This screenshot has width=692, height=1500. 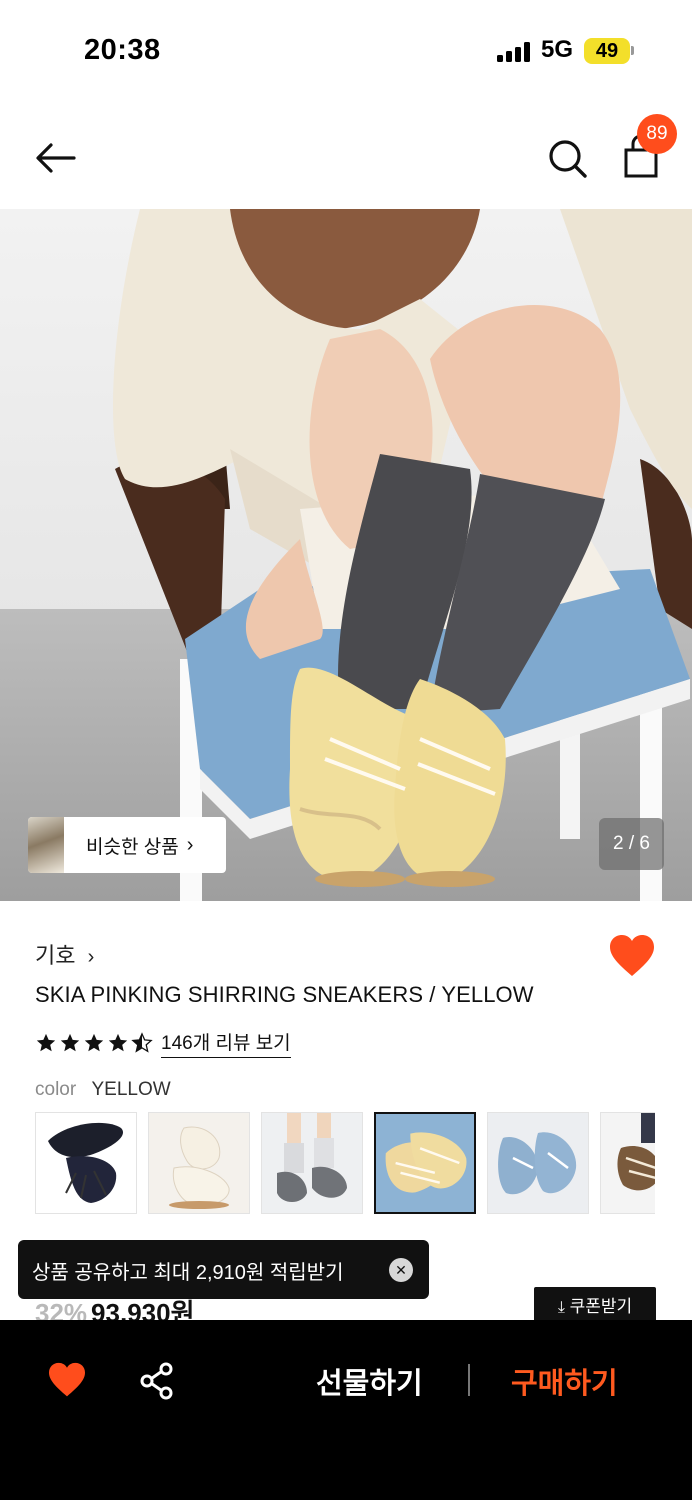 I want to click on coupon-download-button: ⤓ 쿠폰받기, so click(x=595, y=1304).